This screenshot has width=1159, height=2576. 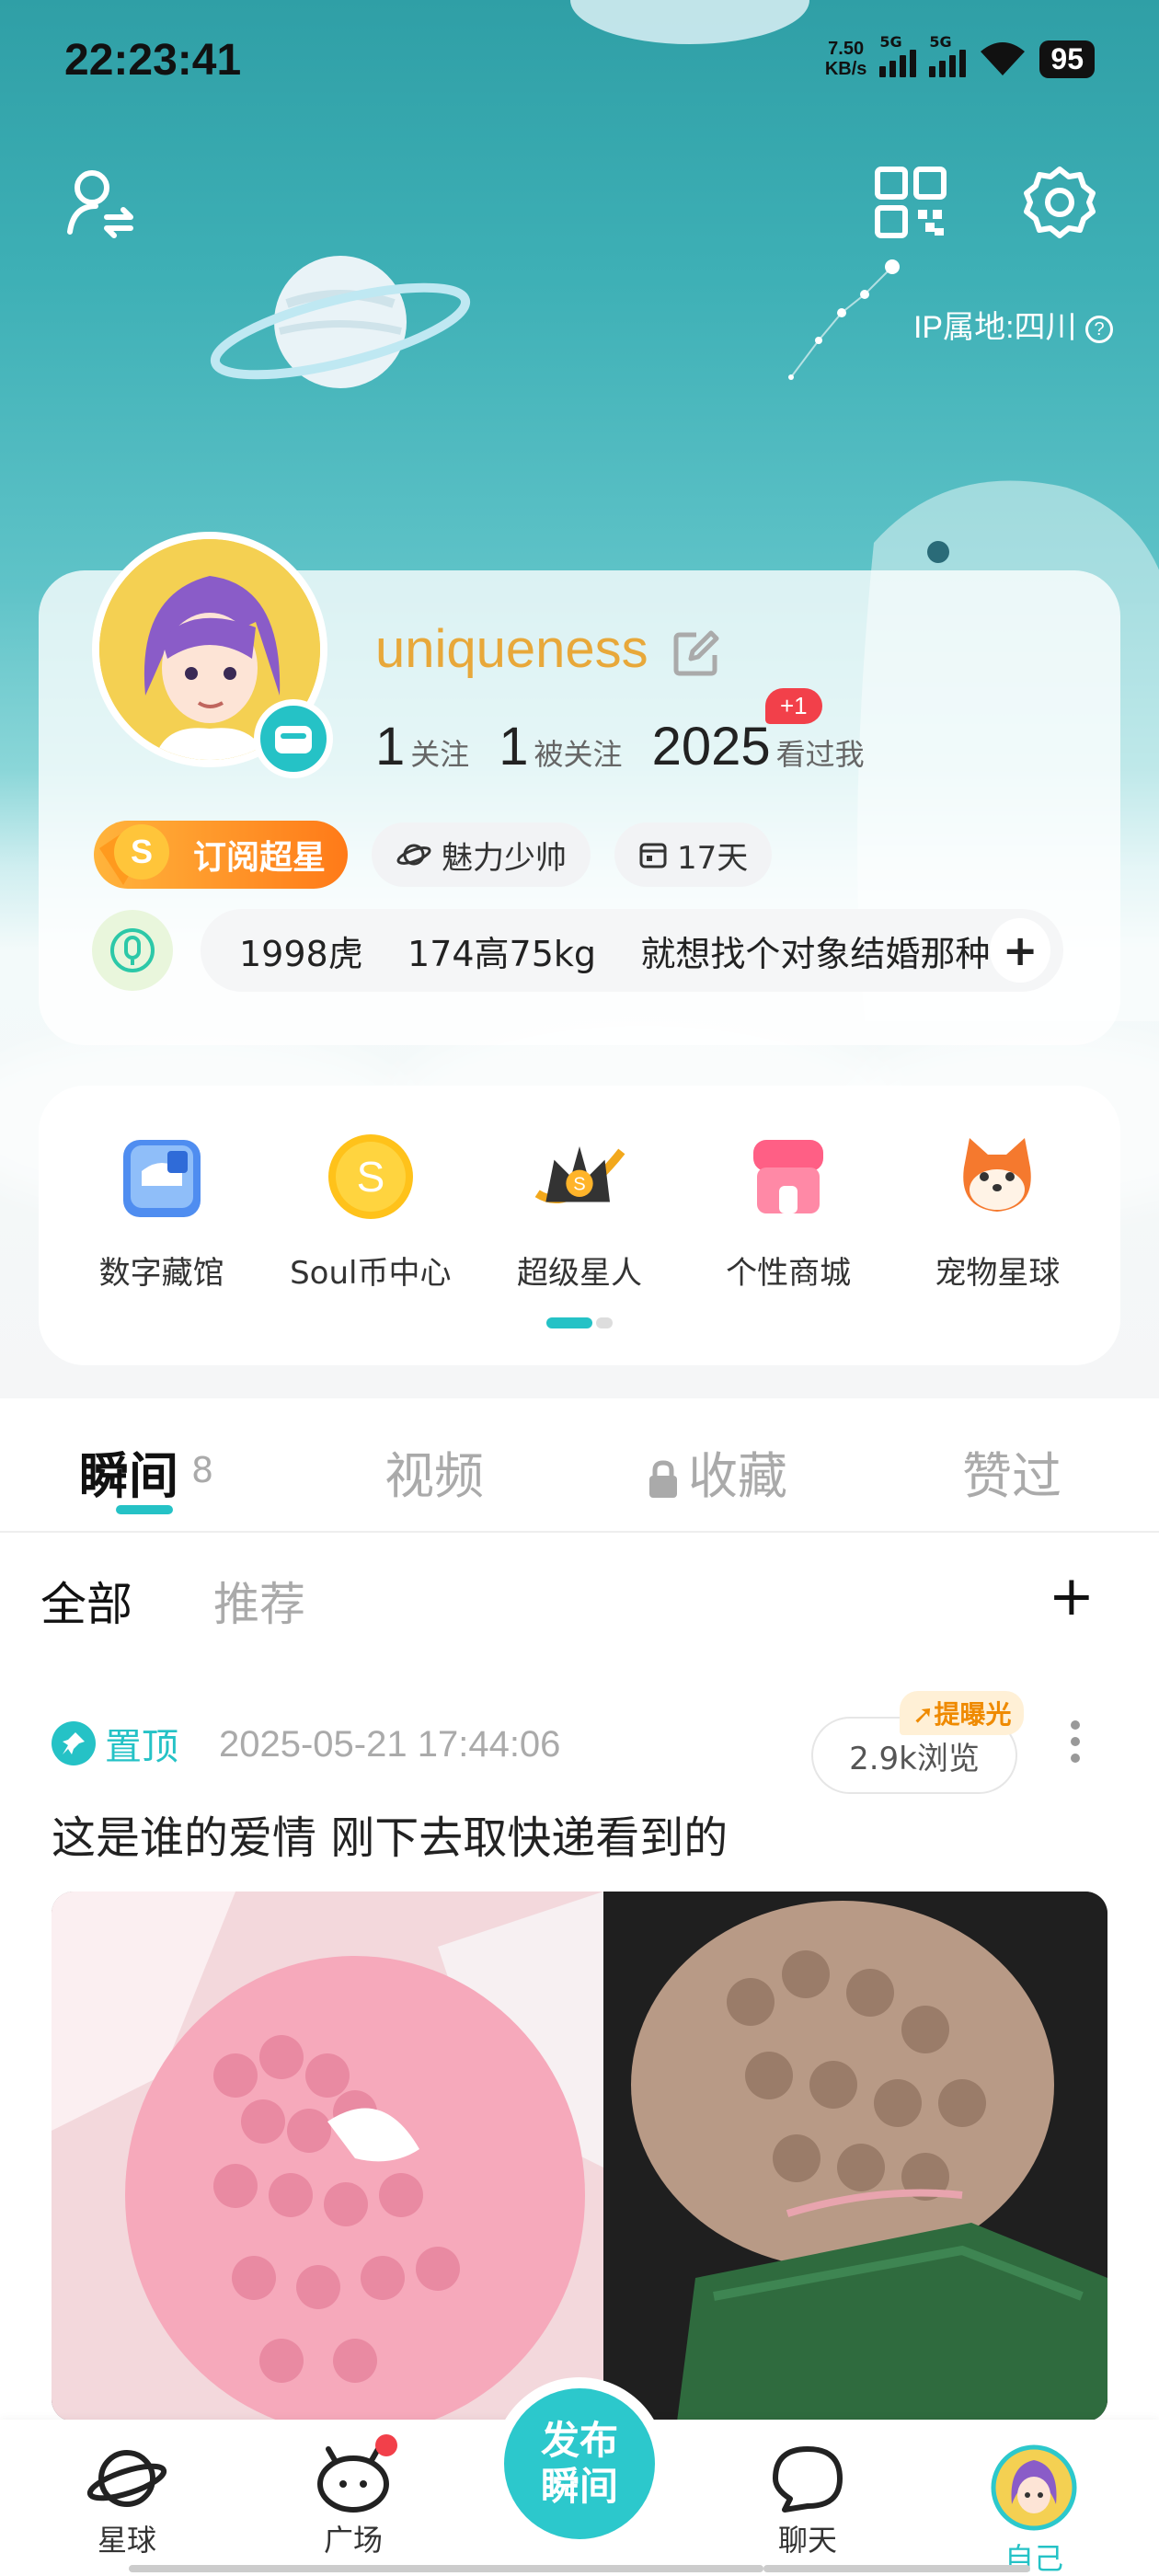 What do you see at coordinates (161, 1178) in the screenshot?
I see `digital-museum-icon` at bounding box center [161, 1178].